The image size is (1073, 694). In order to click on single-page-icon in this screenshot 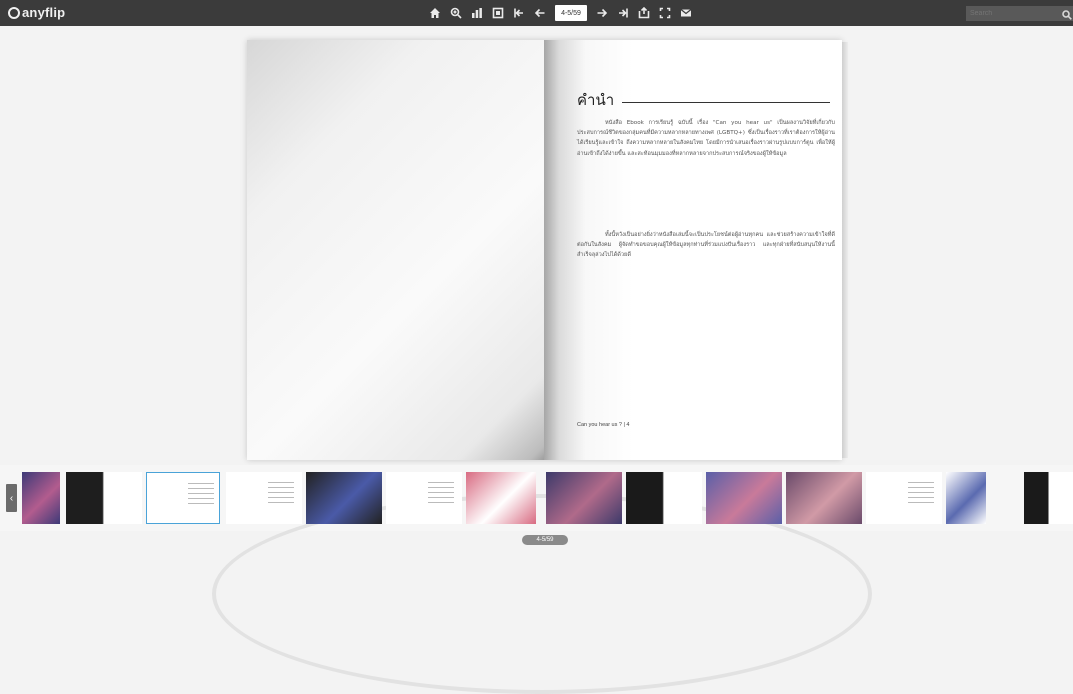, I will do `click(498, 13)`.